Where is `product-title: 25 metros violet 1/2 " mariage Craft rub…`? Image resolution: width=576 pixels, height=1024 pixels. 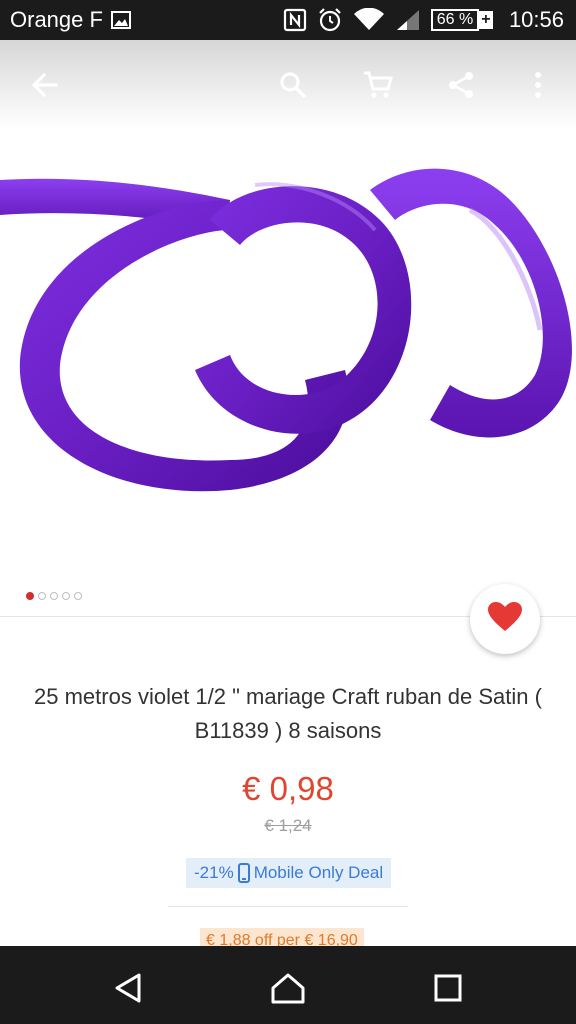 product-title: 25 metros violet 1/2 " mariage Craft rub… is located at coordinates (288, 713).